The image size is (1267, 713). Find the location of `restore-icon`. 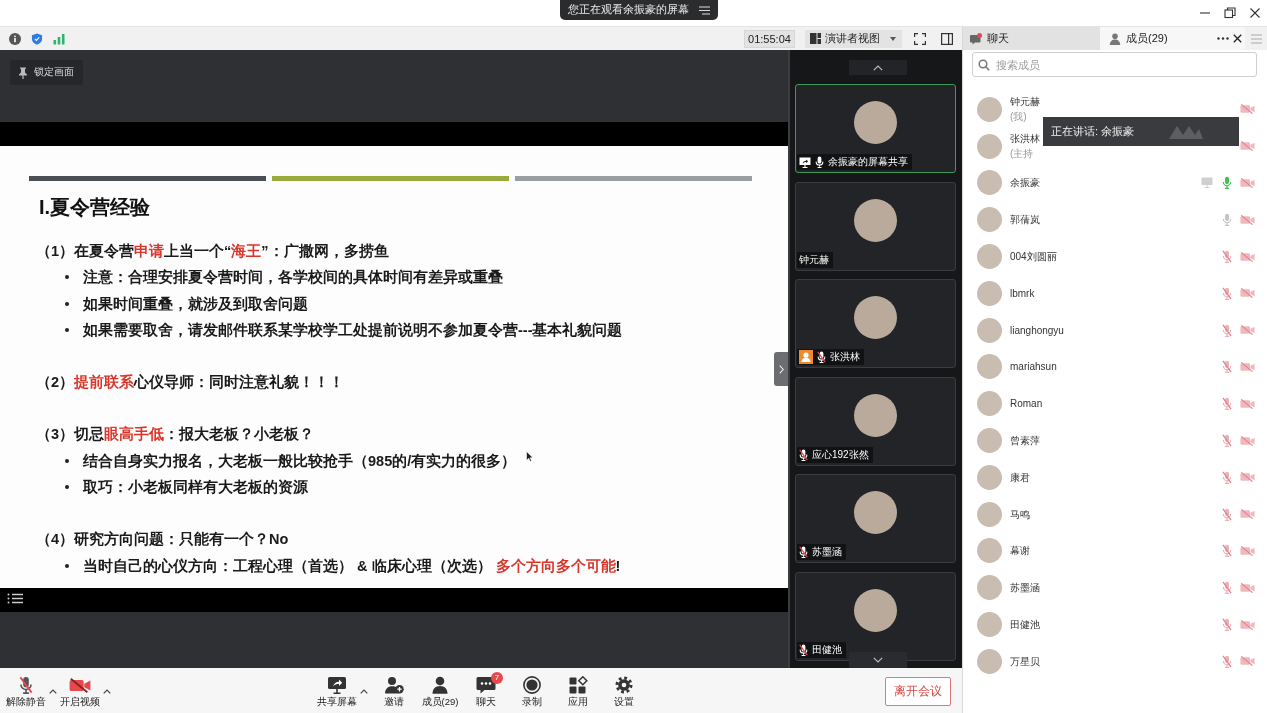

restore-icon is located at coordinates (1230, 13).